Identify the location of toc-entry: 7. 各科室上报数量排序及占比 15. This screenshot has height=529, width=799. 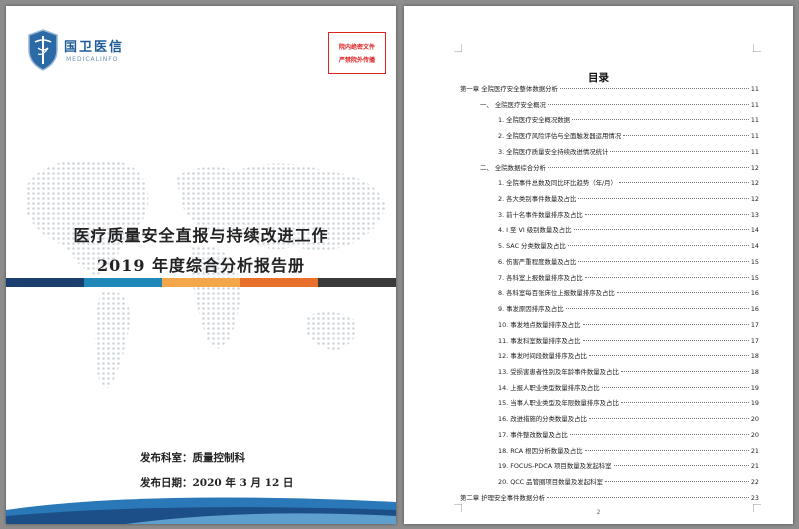
(609, 279).